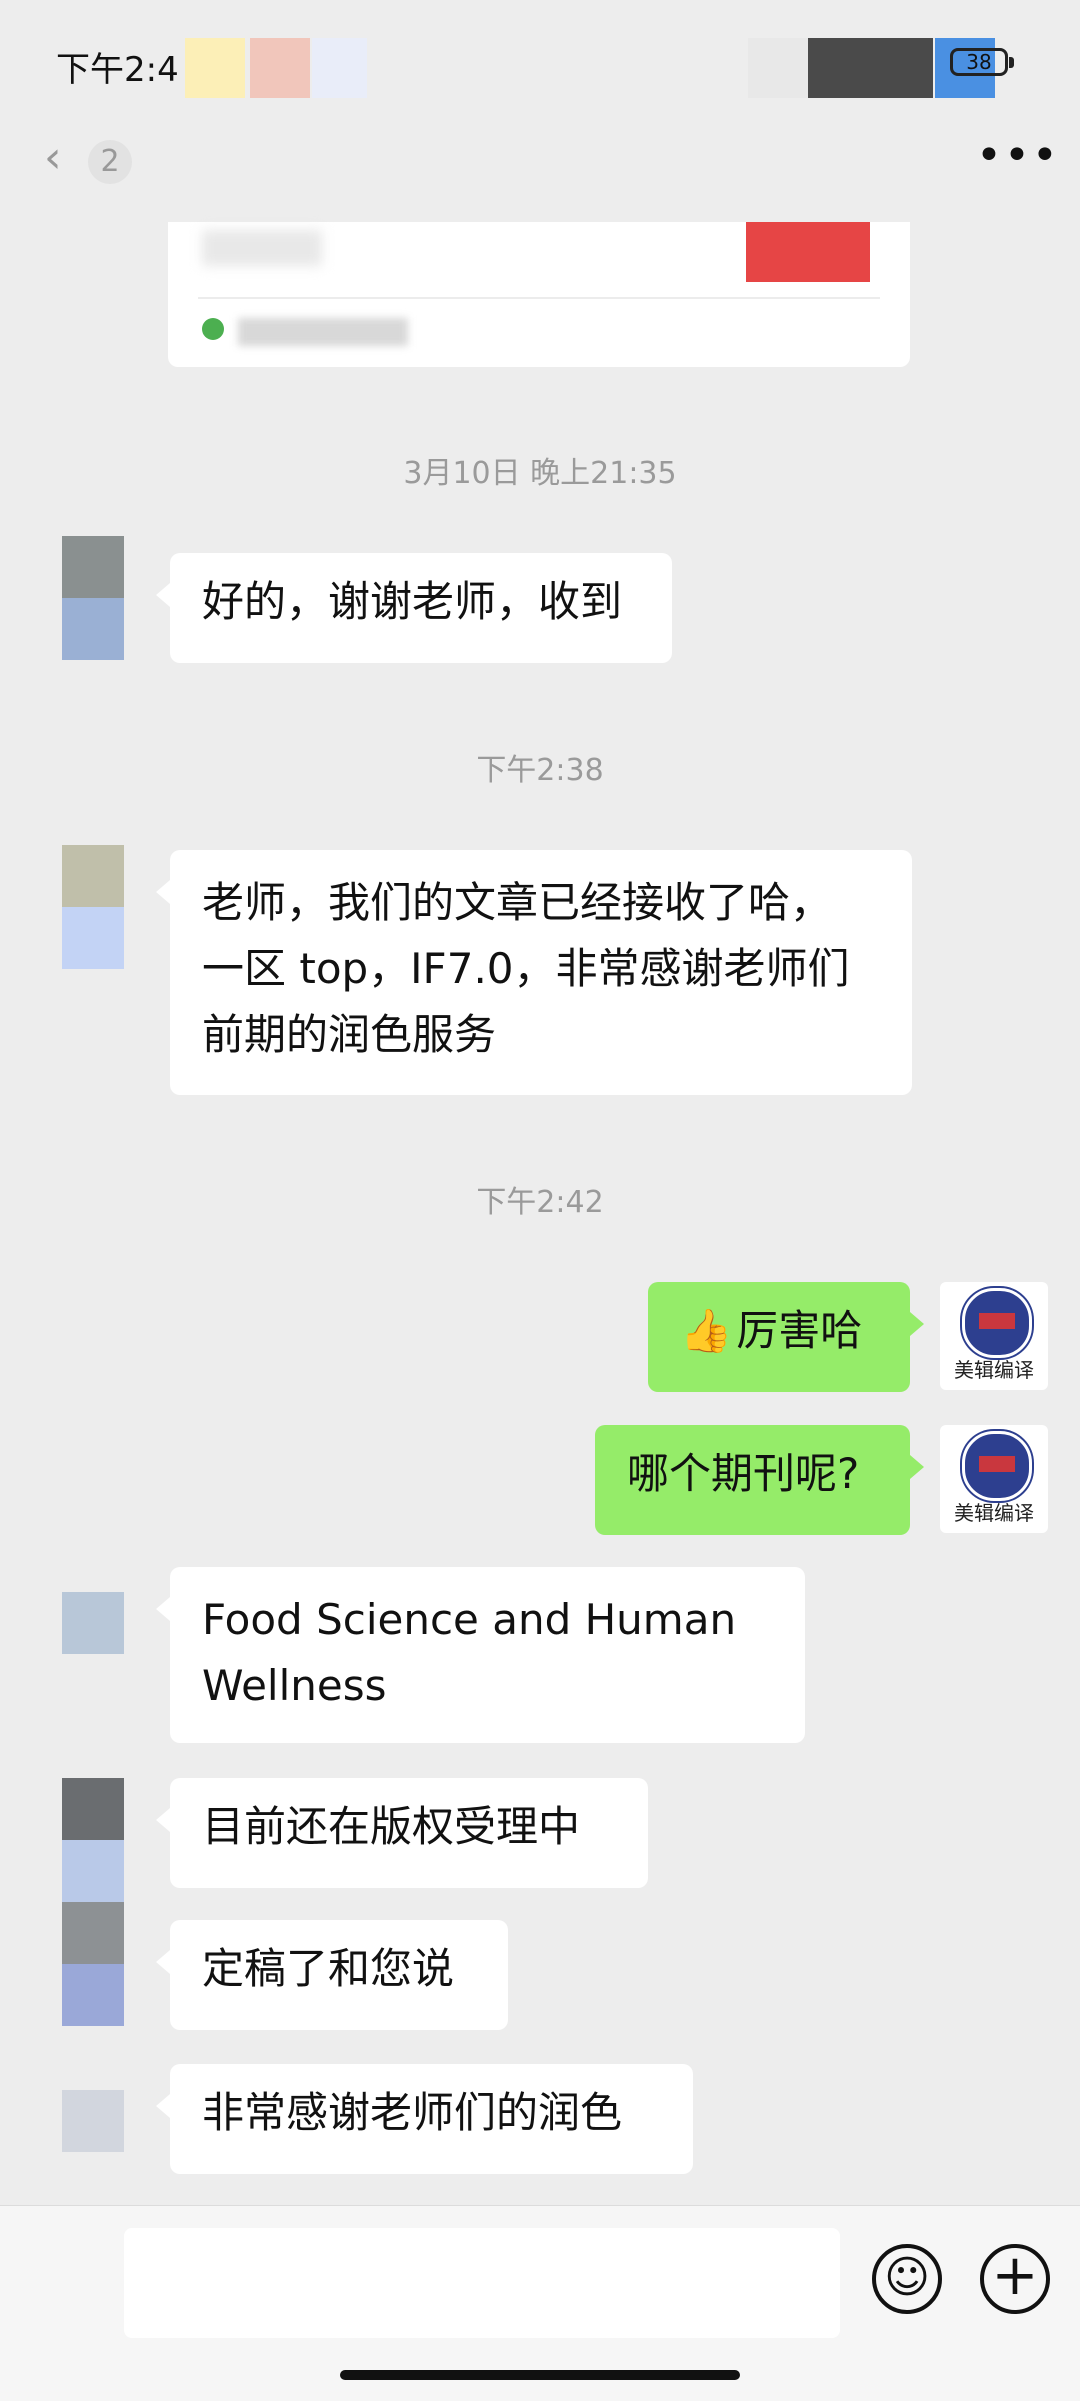  What do you see at coordinates (328, 1968) in the screenshot?
I see `message-text: 定稿了和您说` at bounding box center [328, 1968].